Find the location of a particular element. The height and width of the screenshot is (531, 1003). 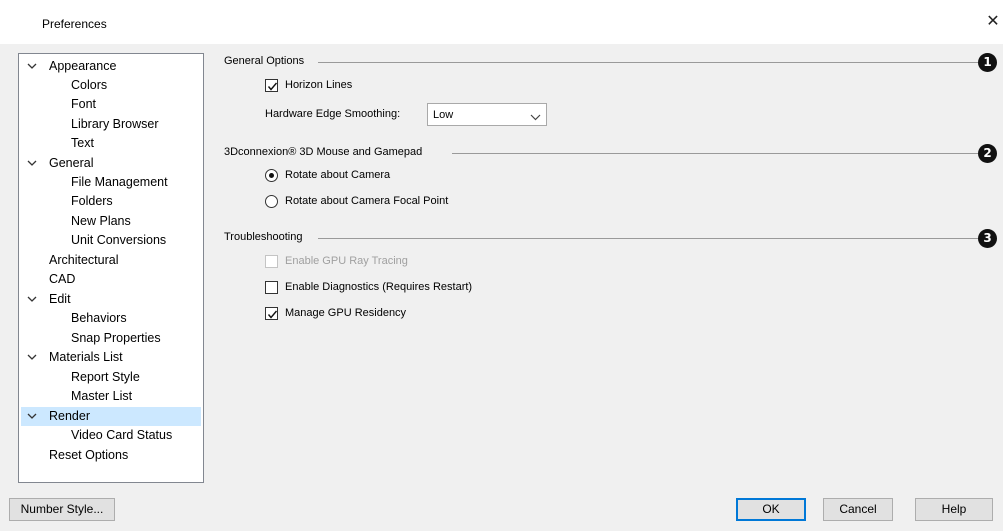

tree-item-snap-properties: Snap Properties is located at coordinates (111, 338).